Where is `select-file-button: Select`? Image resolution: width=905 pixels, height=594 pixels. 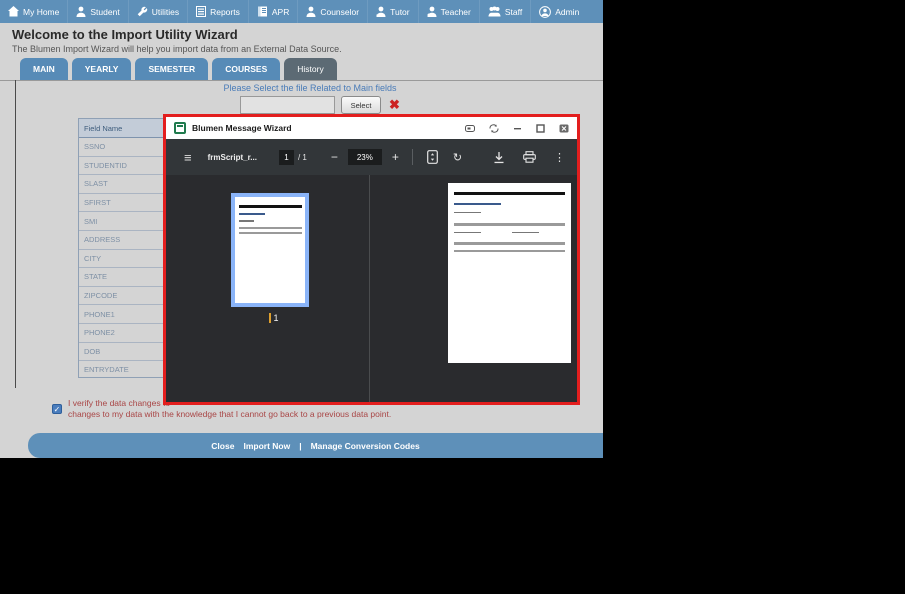 select-file-button: Select is located at coordinates (361, 105).